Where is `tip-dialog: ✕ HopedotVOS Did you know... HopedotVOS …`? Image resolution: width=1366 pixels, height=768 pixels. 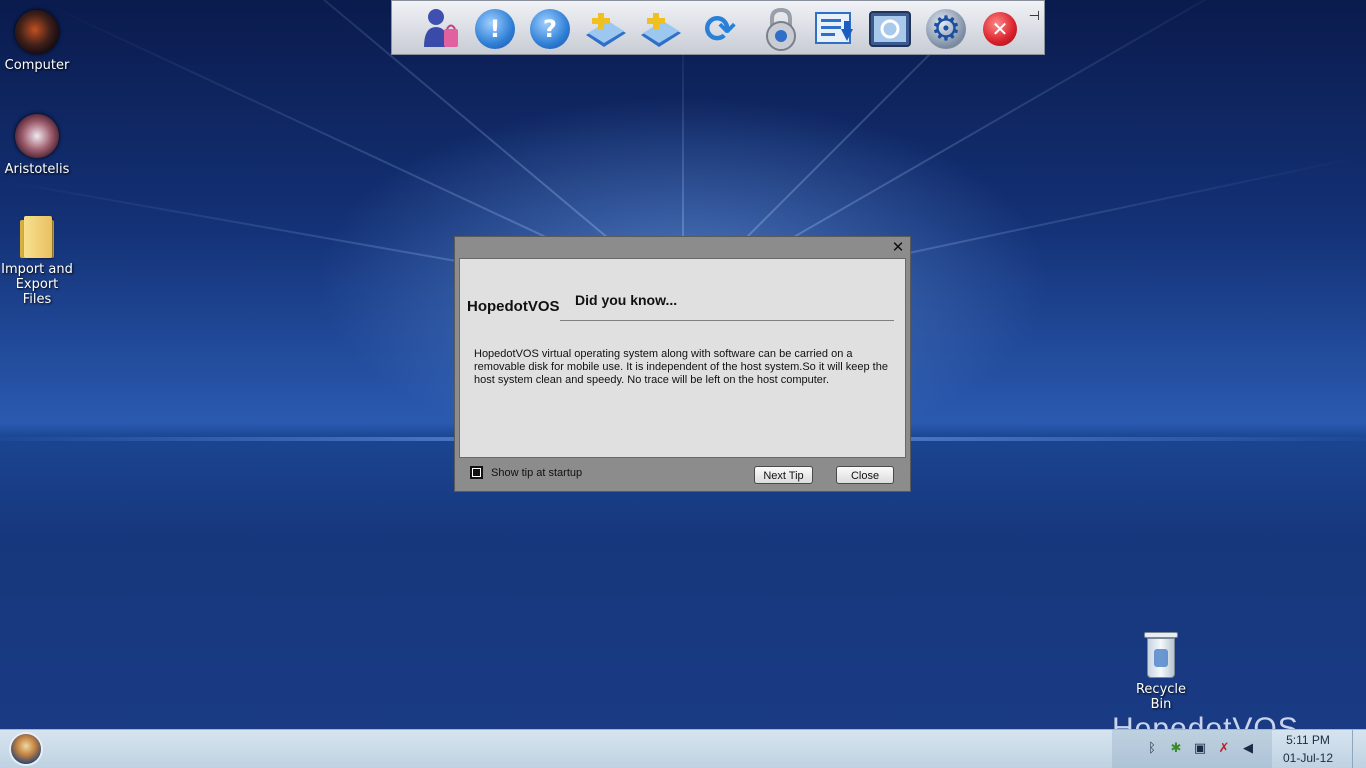 tip-dialog: ✕ HopedotVOS Did you know... HopedotVOS … is located at coordinates (682, 364).